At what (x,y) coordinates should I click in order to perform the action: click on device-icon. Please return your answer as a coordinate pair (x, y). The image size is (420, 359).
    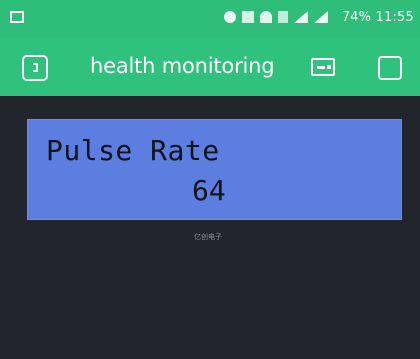
    Looking at the image, I should click on (321, 67).